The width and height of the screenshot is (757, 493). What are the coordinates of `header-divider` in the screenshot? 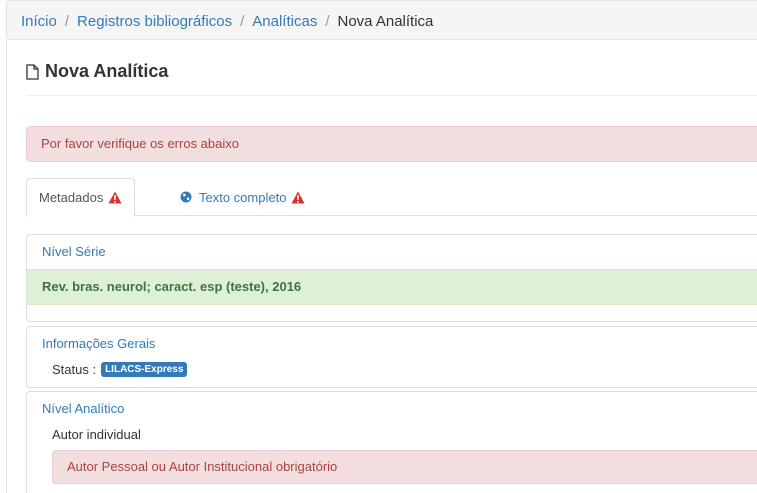 It's located at (391, 95).